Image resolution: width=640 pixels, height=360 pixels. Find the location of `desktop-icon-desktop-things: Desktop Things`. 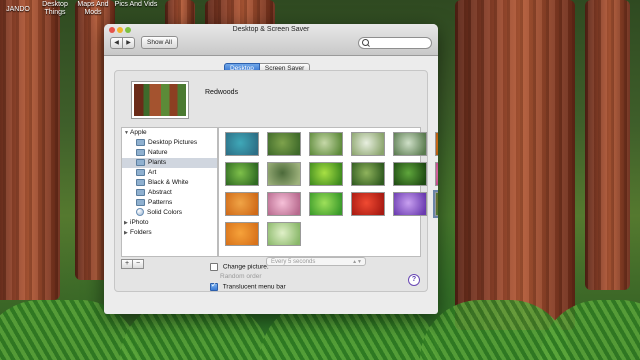

desktop-icon-desktop-things: Desktop Things is located at coordinates (55, 9).